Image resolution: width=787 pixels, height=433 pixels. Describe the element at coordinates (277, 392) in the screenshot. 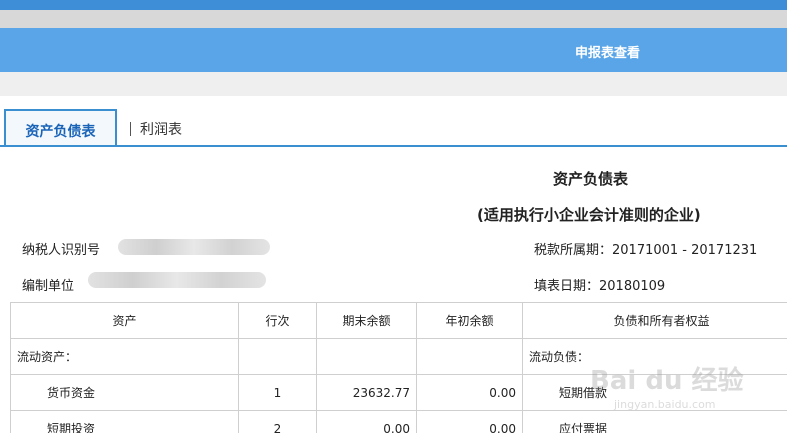

I see `cell-row-no: 1` at that location.